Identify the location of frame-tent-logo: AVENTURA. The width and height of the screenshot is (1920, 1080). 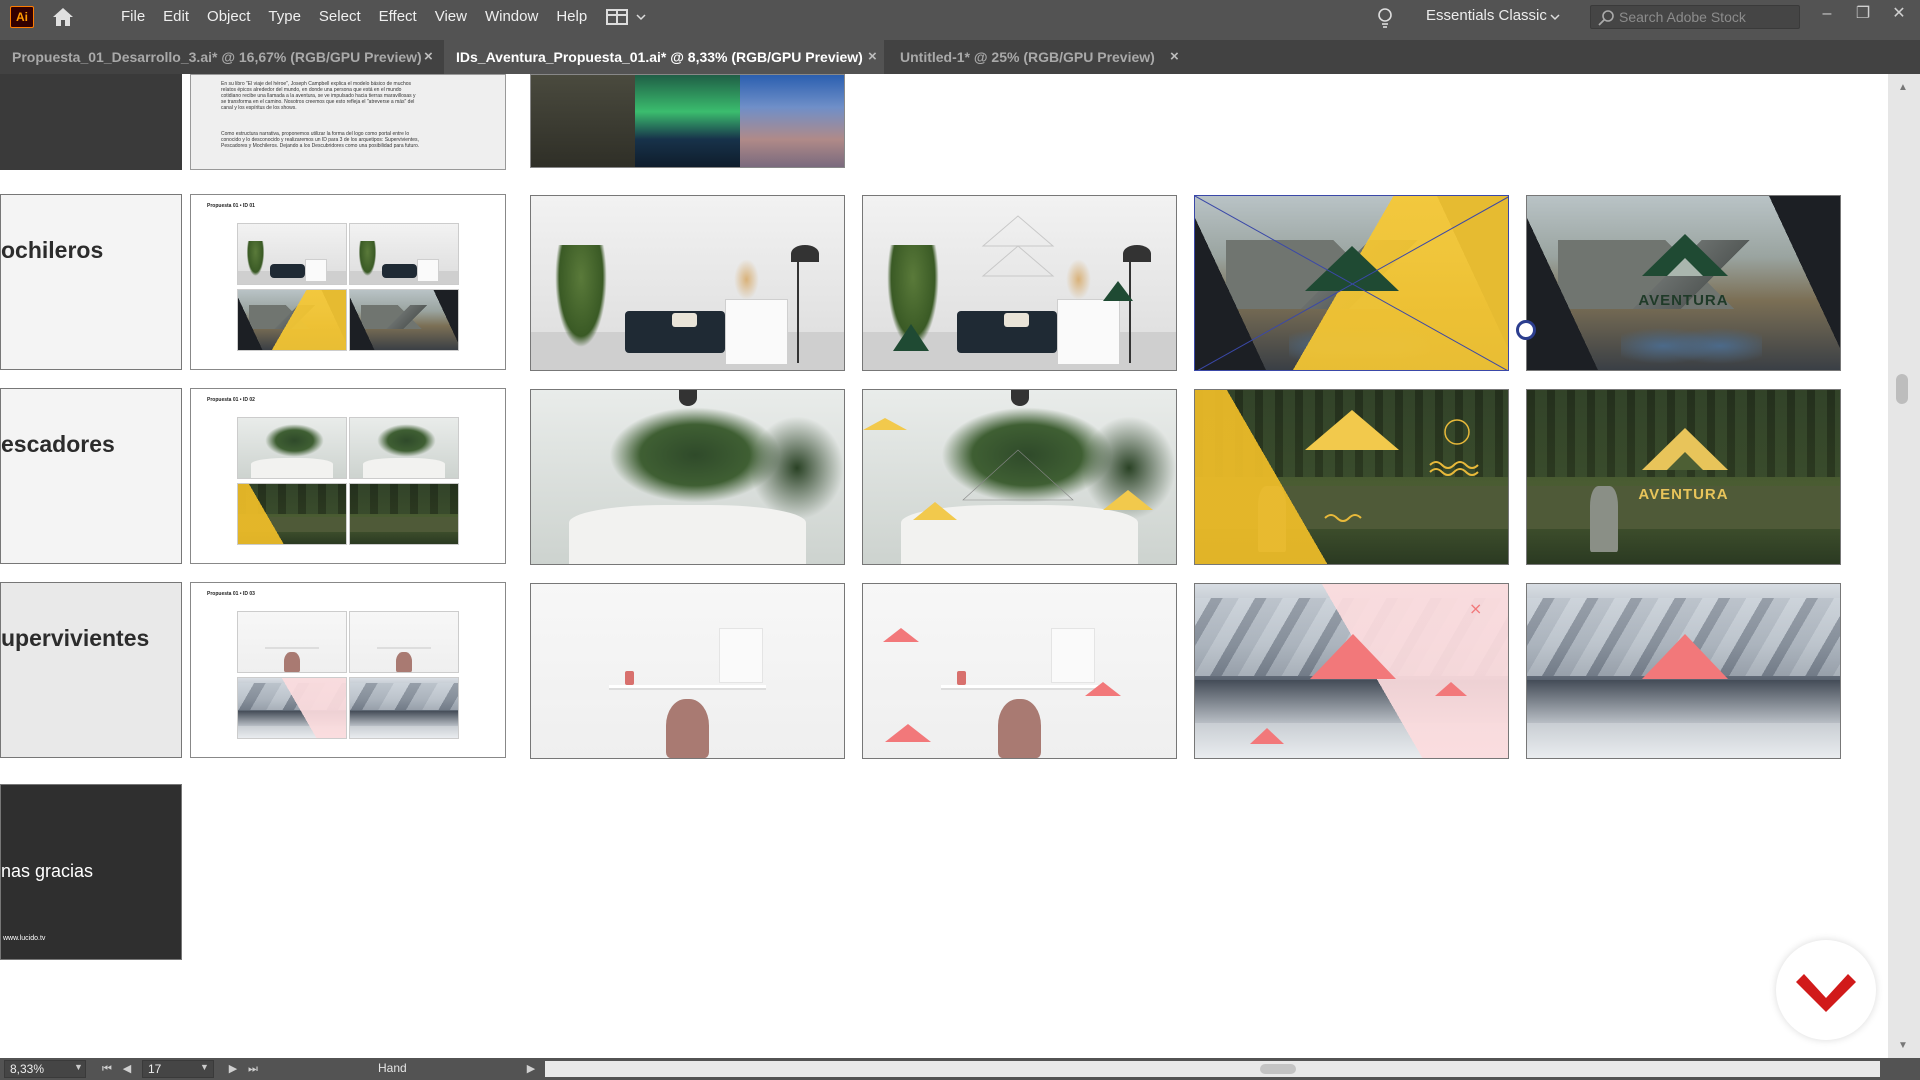
(1683, 283).